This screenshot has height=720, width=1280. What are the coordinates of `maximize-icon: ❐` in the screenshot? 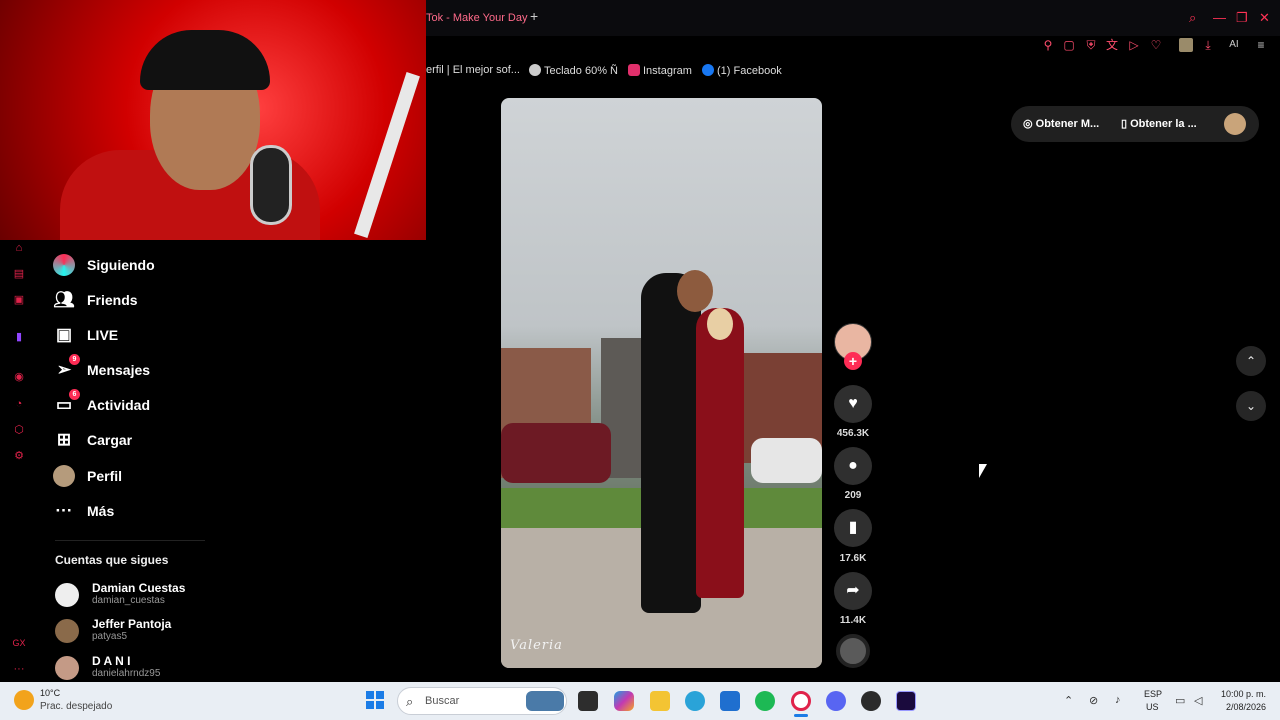 It's located at (1242, 18).